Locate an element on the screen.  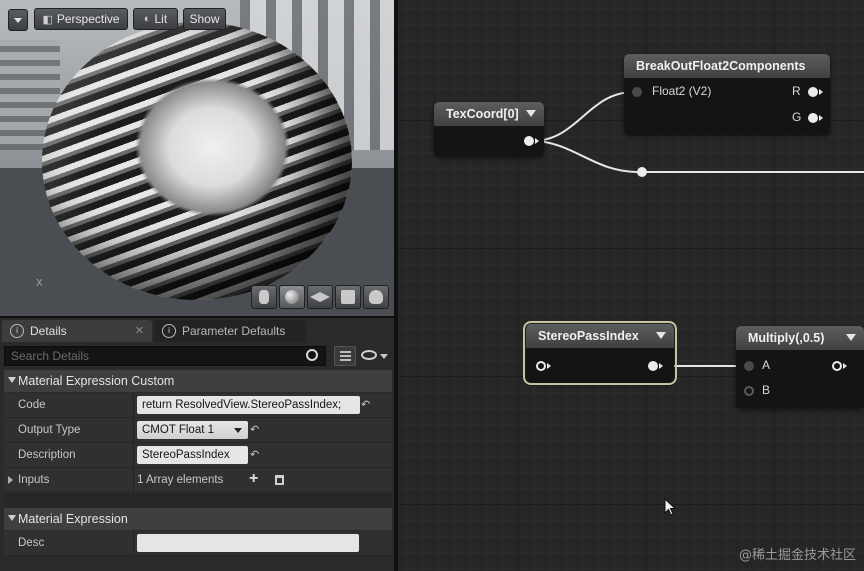
input-label-float2: Float2 (V2) is located at coordinates (682, 91).